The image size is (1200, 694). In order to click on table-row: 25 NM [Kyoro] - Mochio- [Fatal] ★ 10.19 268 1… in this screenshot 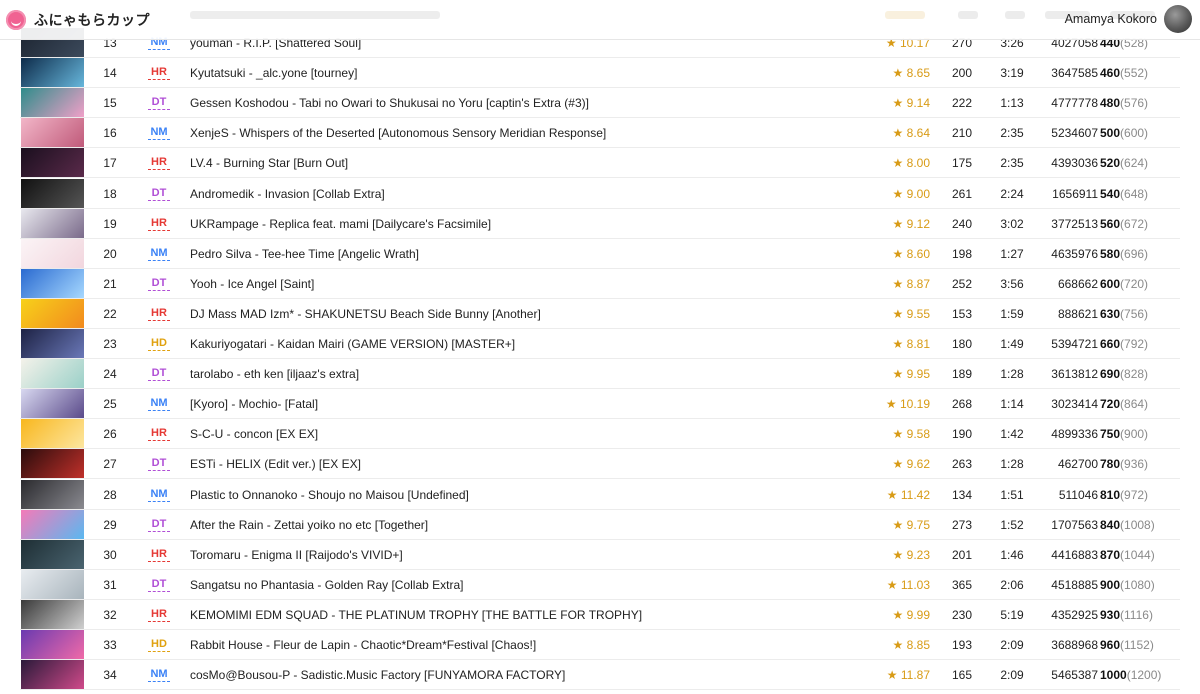, I will do `click(600, 404)`.